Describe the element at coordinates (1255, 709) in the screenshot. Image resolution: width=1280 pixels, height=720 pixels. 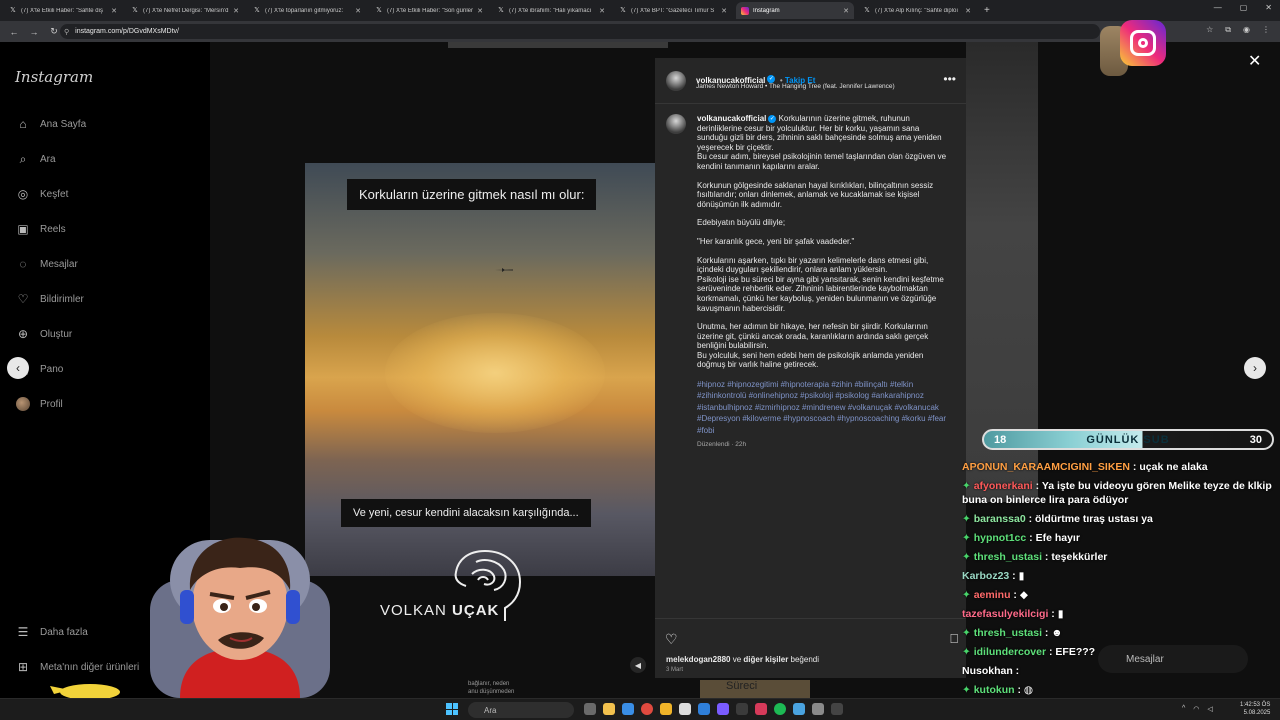
I see `system-clock: 1:42:53 ÖS 5.08.2025` at that location.